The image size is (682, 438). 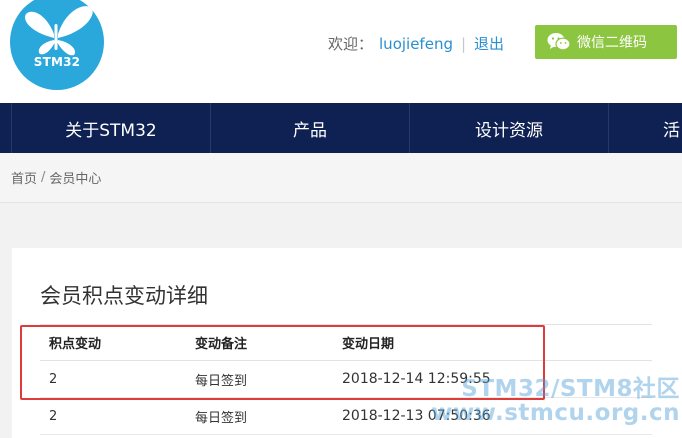 I want to click on header-change-date: 变动日期, so click(x=368, y=344).